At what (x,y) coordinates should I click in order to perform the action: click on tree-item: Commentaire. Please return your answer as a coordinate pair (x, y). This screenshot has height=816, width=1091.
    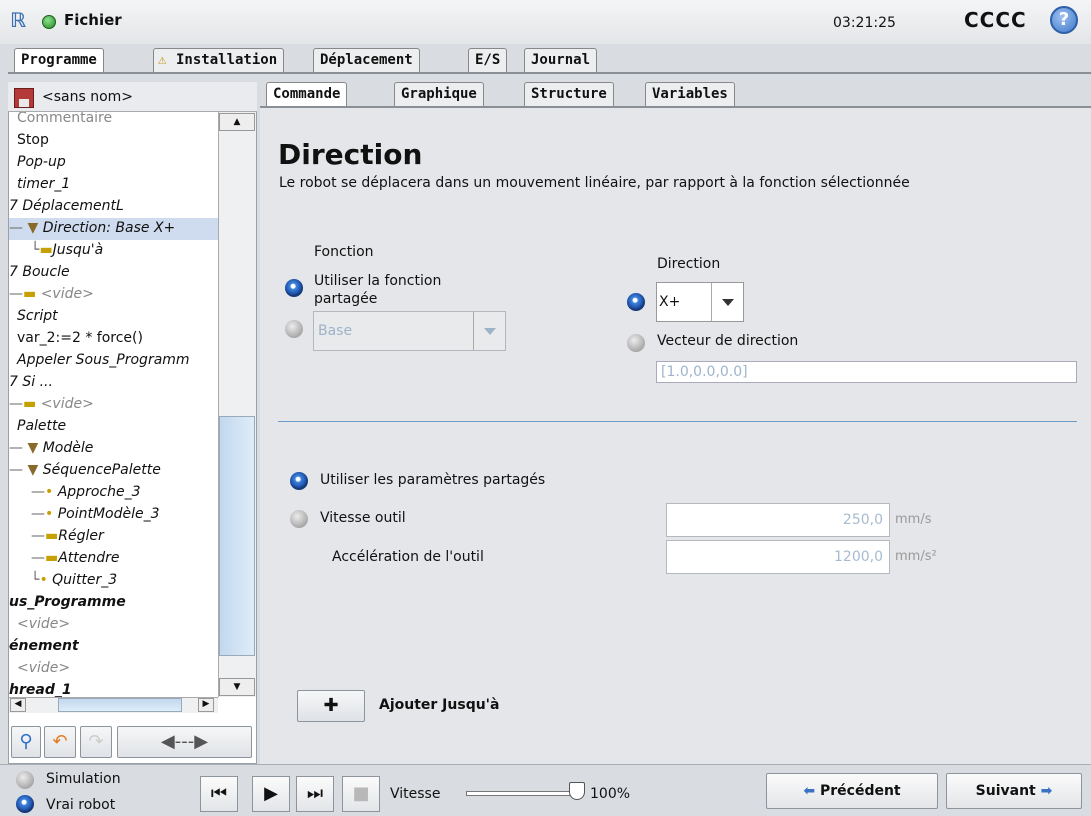
    Looking at the image, I should click on (64, 121).